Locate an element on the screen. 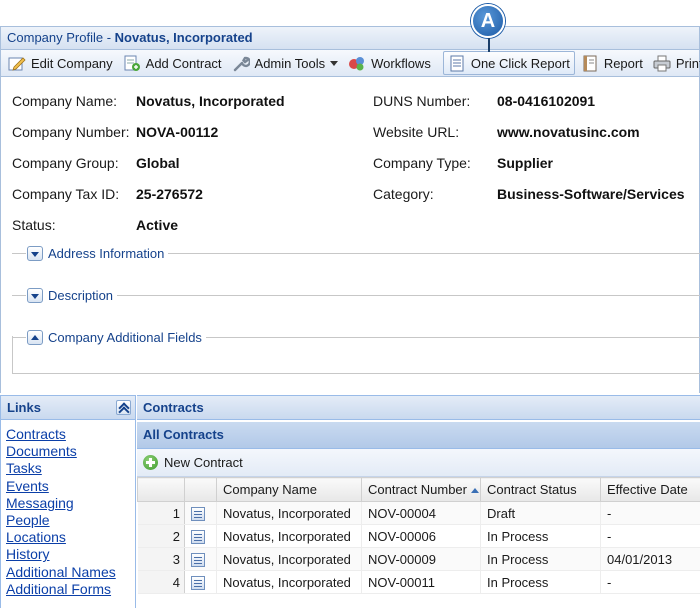  column-header-contract-status: Contract Status is located at coordinates (540, 489).